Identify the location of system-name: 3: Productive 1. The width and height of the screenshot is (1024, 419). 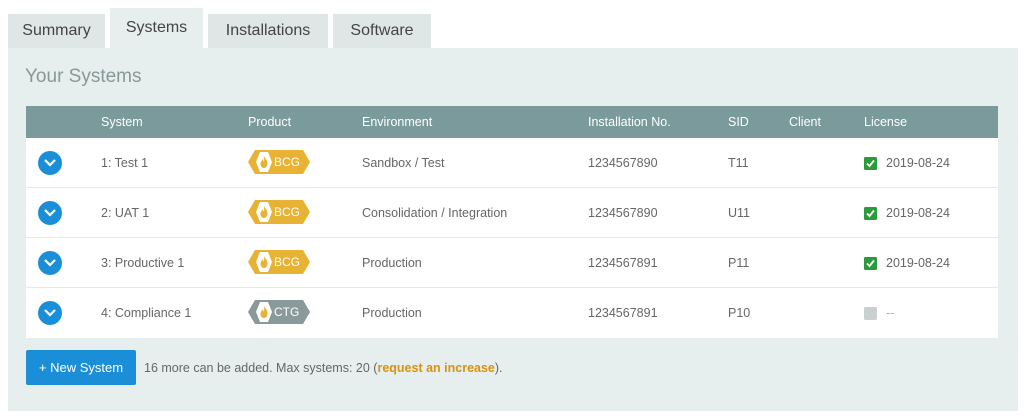
(143, 263).